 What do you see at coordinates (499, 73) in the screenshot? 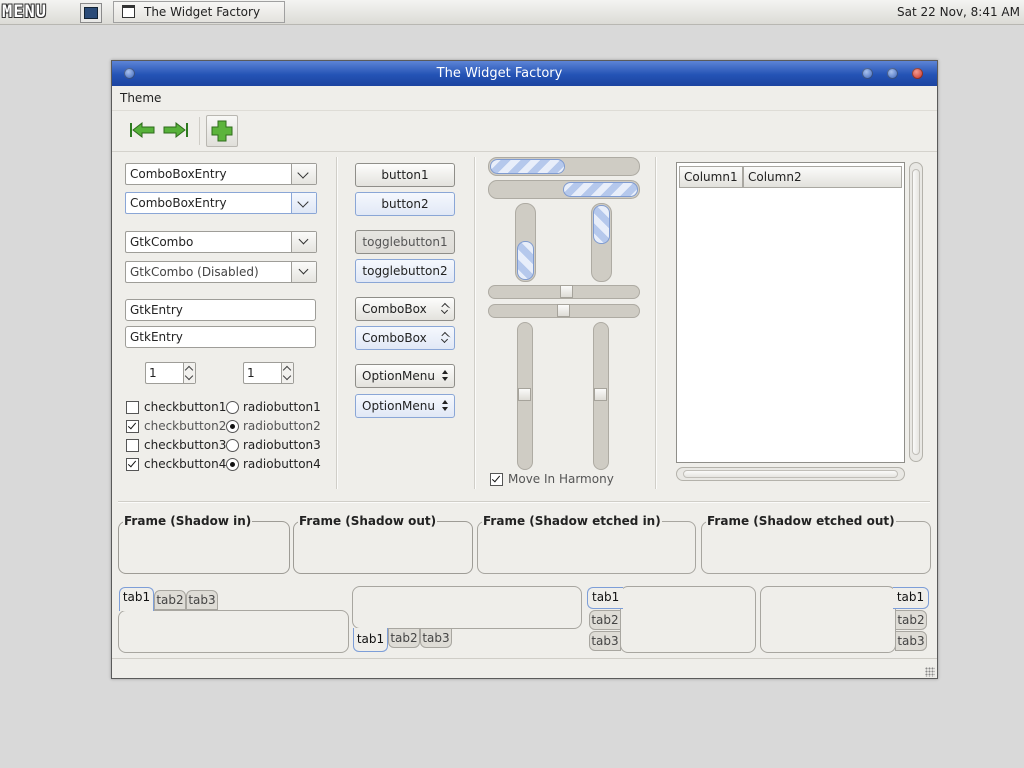
I see `window-title: The Widget Factory` at bounding box center [499, 73].